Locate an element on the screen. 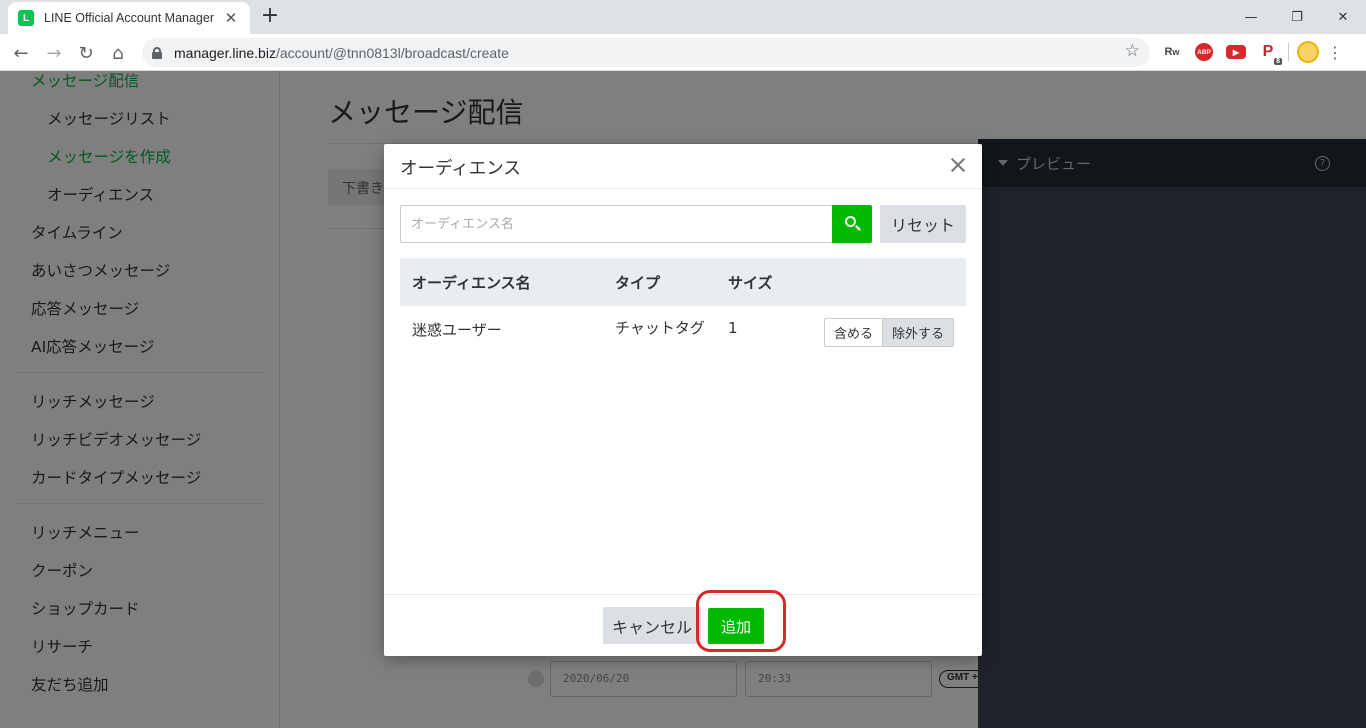 Image resolution: width=1366 pixels, height=728 pixels. extensions-area: Rw ABP ▶ P8 ⋮ is located at coordinates (1251, 52).